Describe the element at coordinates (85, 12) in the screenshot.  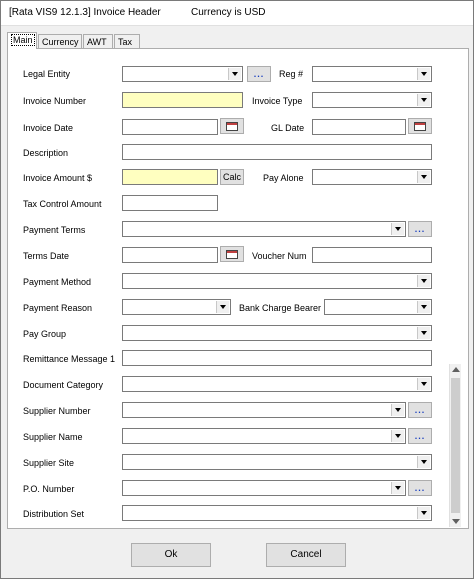
I see `window-title: [Rata VIS9 12.1.3] Invoice Header` at that location.